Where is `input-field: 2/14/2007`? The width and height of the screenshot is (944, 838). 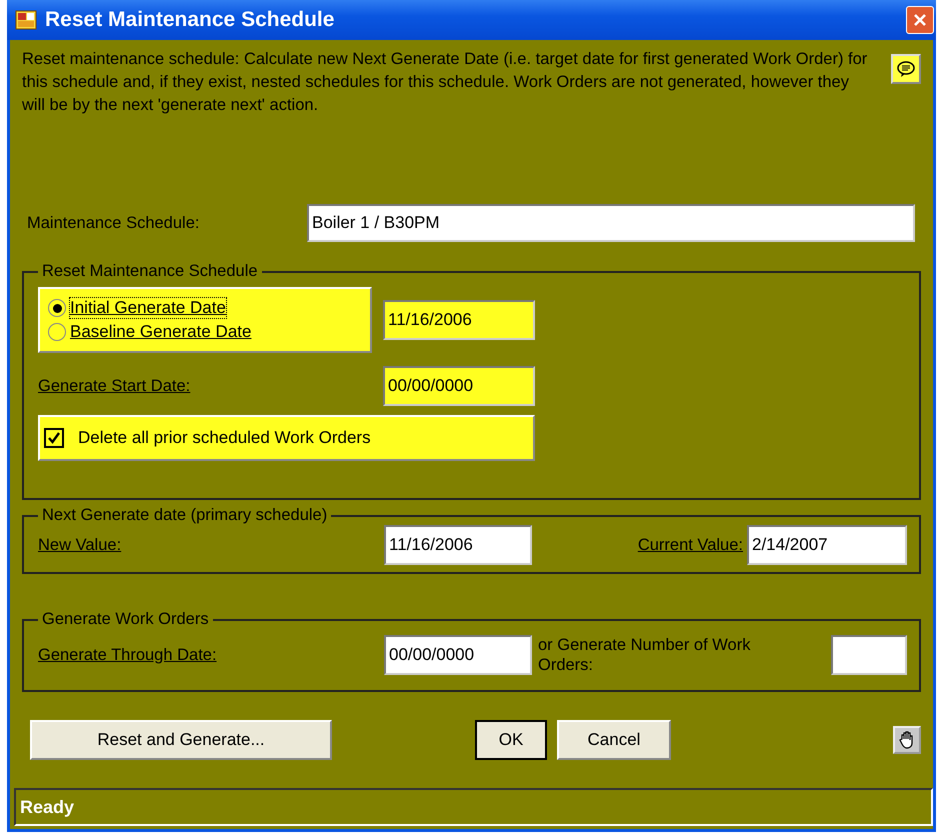 input-field: 2/14/2007 is located at coordinates (827, 545).